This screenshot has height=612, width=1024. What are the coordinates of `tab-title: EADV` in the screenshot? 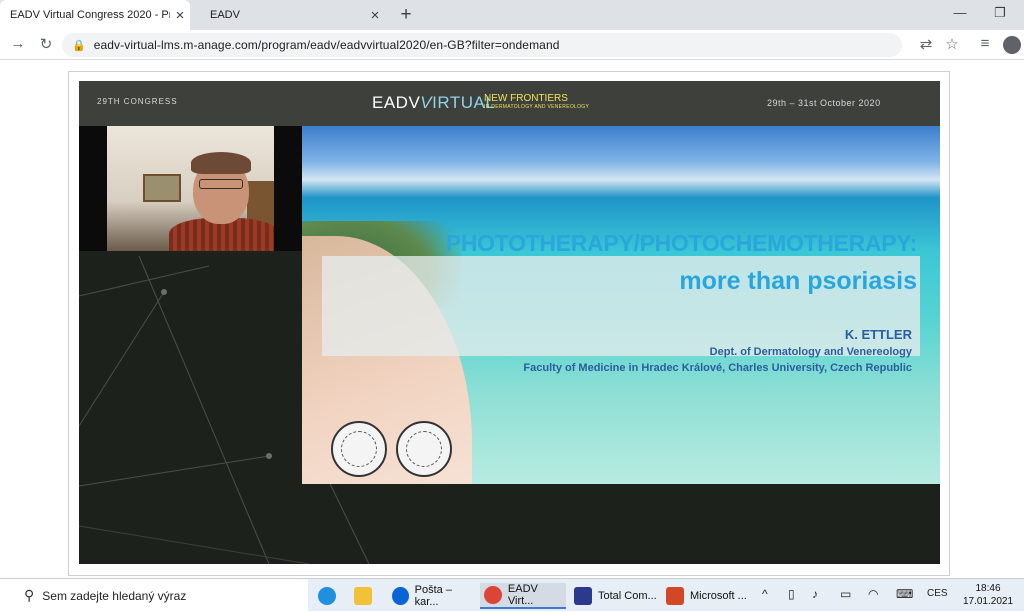 It's located at (225, 15).